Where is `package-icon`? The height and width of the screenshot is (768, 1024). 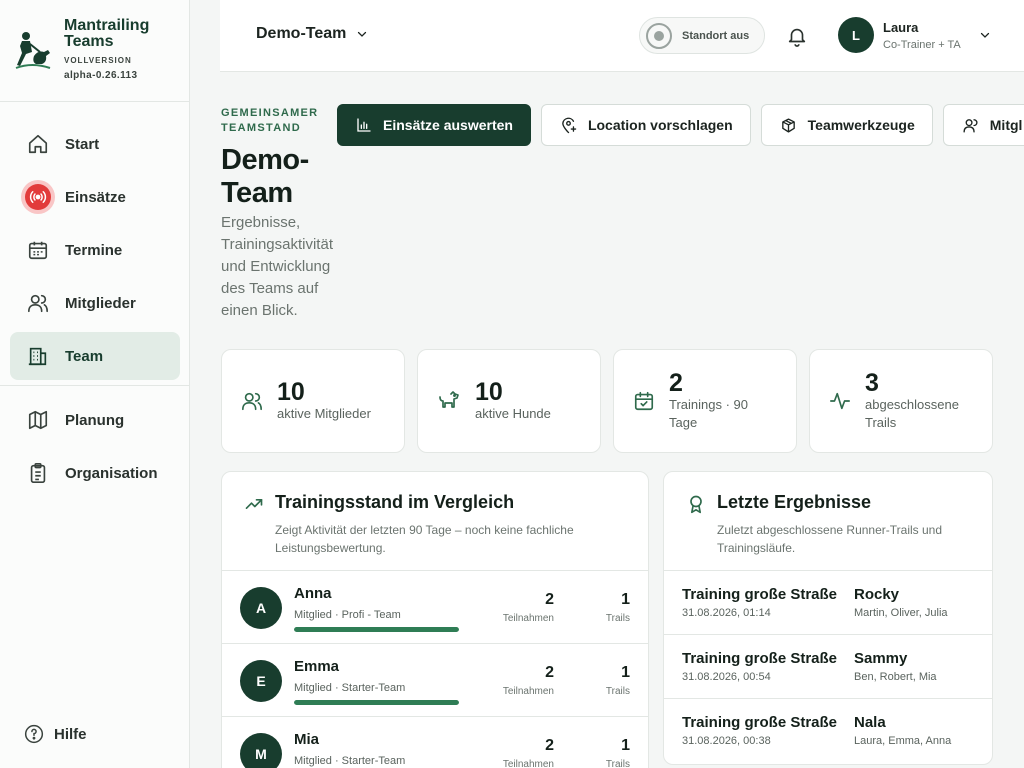
package-icon is located at coordinates (788, 125).